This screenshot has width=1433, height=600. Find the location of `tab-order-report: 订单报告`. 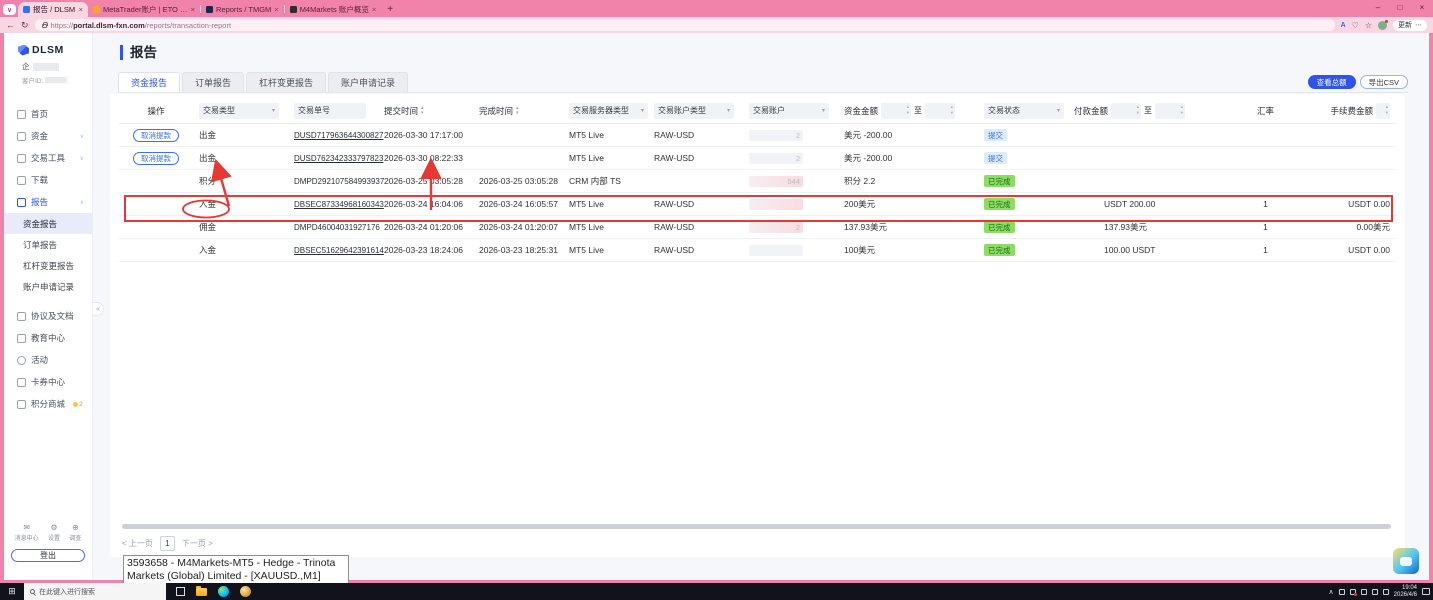

tab-order-report: 订单报告 is located at coordinates (213, 82).